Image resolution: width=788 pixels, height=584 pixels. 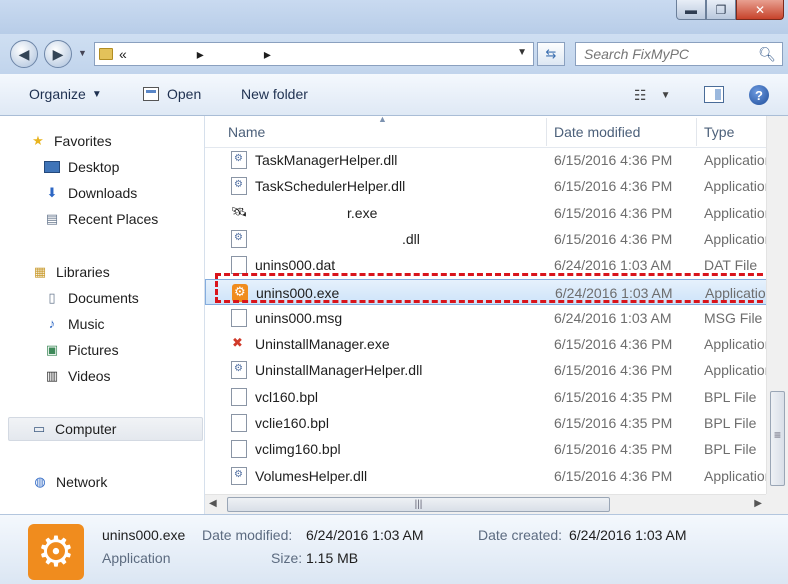 I want to click on nav-music: ♪ Music, so click(x=74, y=324).